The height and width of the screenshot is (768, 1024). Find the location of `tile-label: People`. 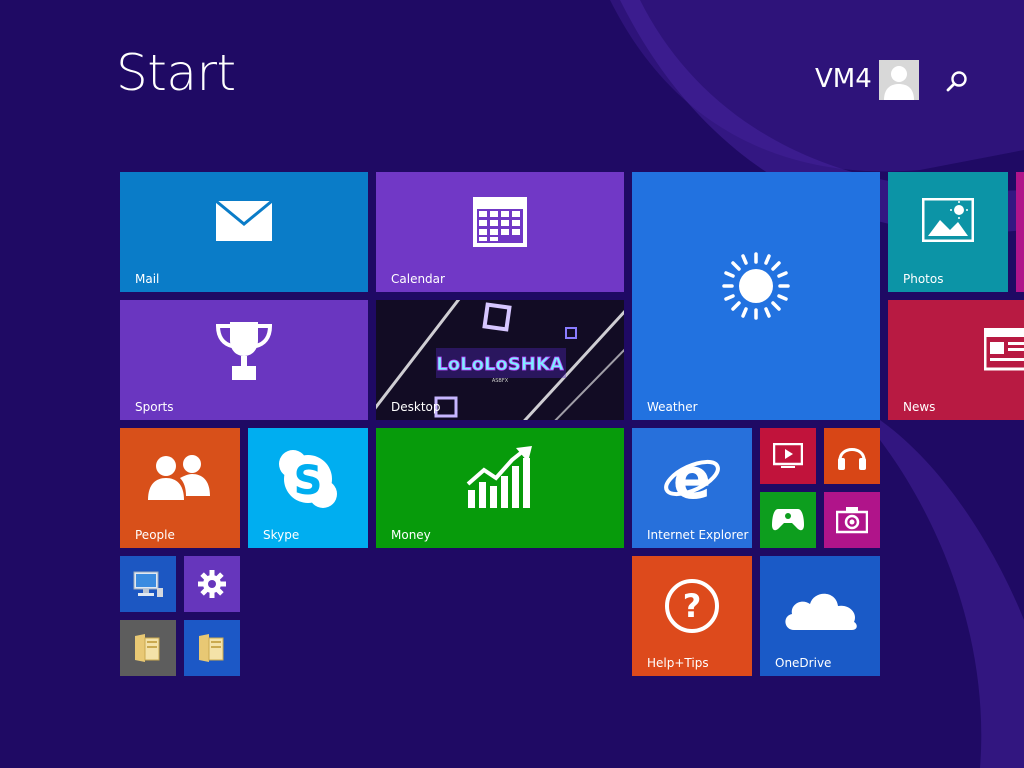

tile-label: People is located at coordinates (155, 535).